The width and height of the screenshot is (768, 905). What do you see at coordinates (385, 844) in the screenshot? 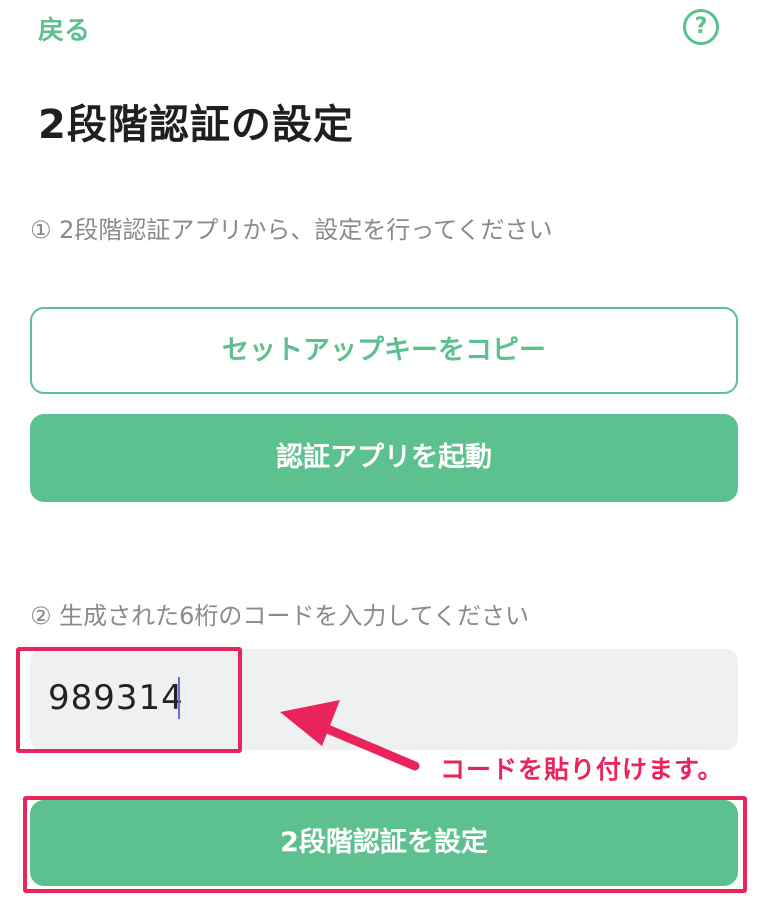
I see `submit-highlight-frame` at bounding box center [385, 844].